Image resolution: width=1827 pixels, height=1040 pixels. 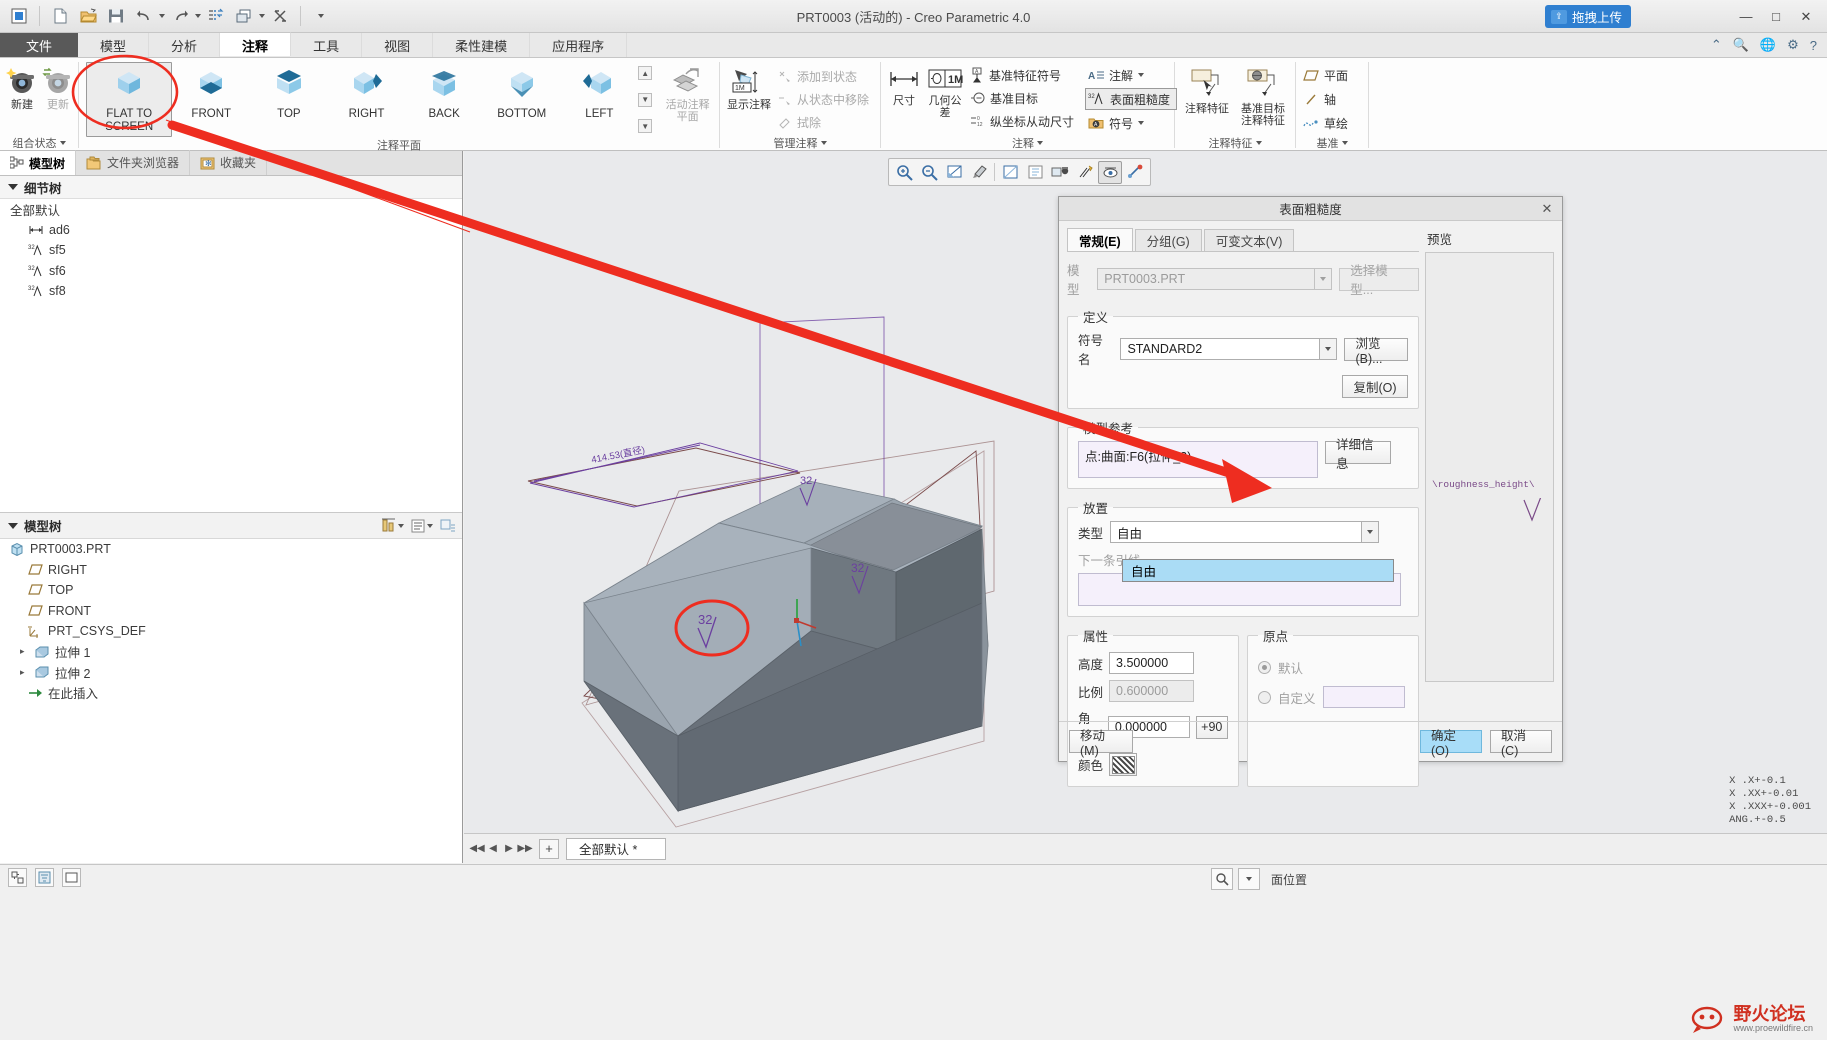 What do you see at coordinates (493, 849) in the screenshot?
I see `nav-prev-button: ◀` at bounding box center [493, 849].